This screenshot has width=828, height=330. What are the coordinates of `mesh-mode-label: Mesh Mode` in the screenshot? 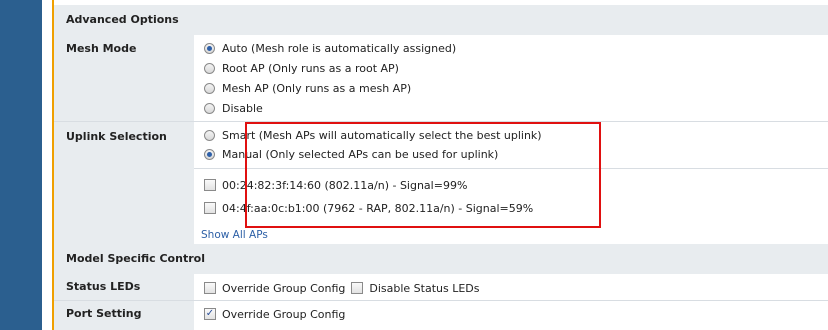 It's located at (124, 78).